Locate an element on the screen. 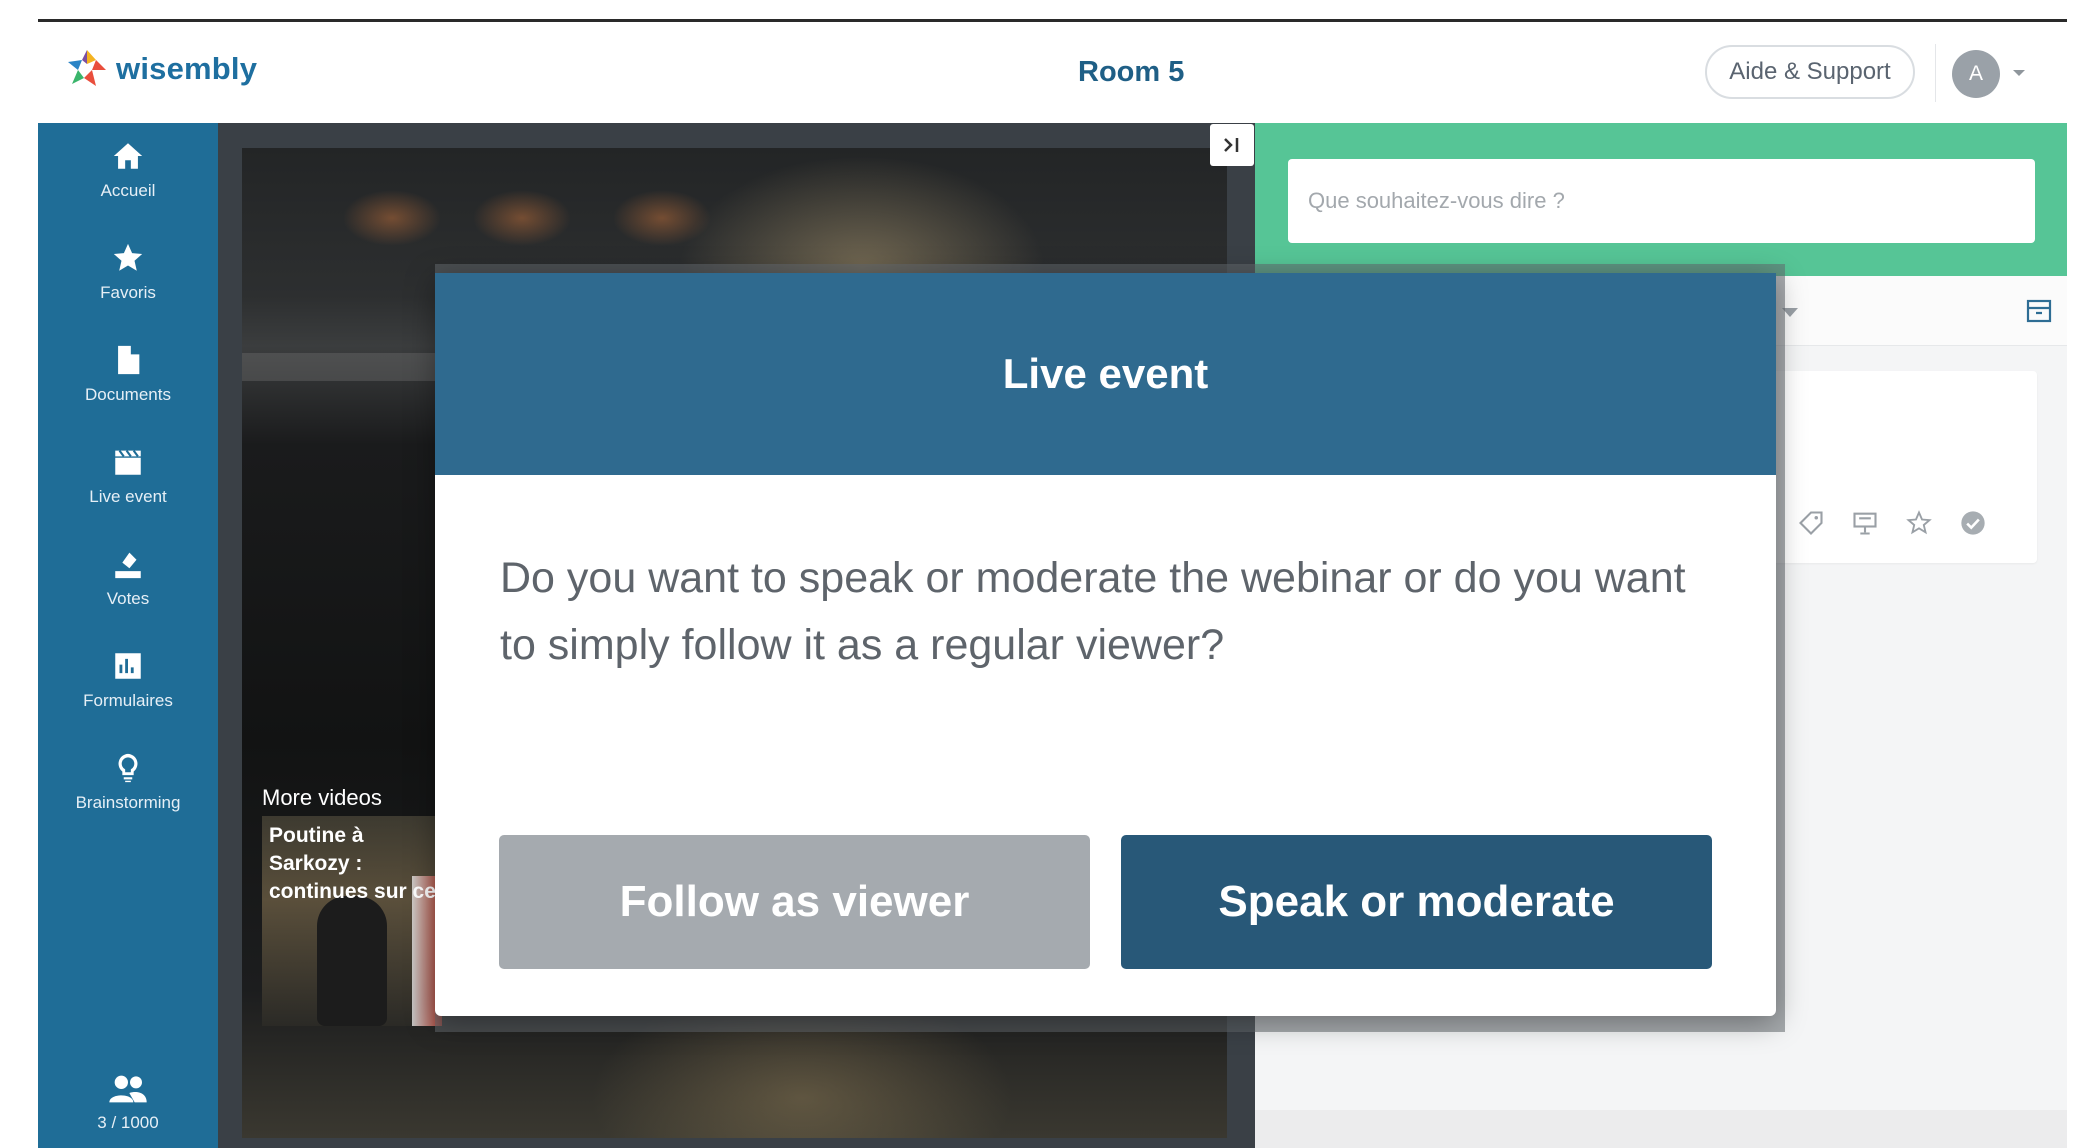  sidebar-item-votes: Votes is located at coordinates (128, 592).